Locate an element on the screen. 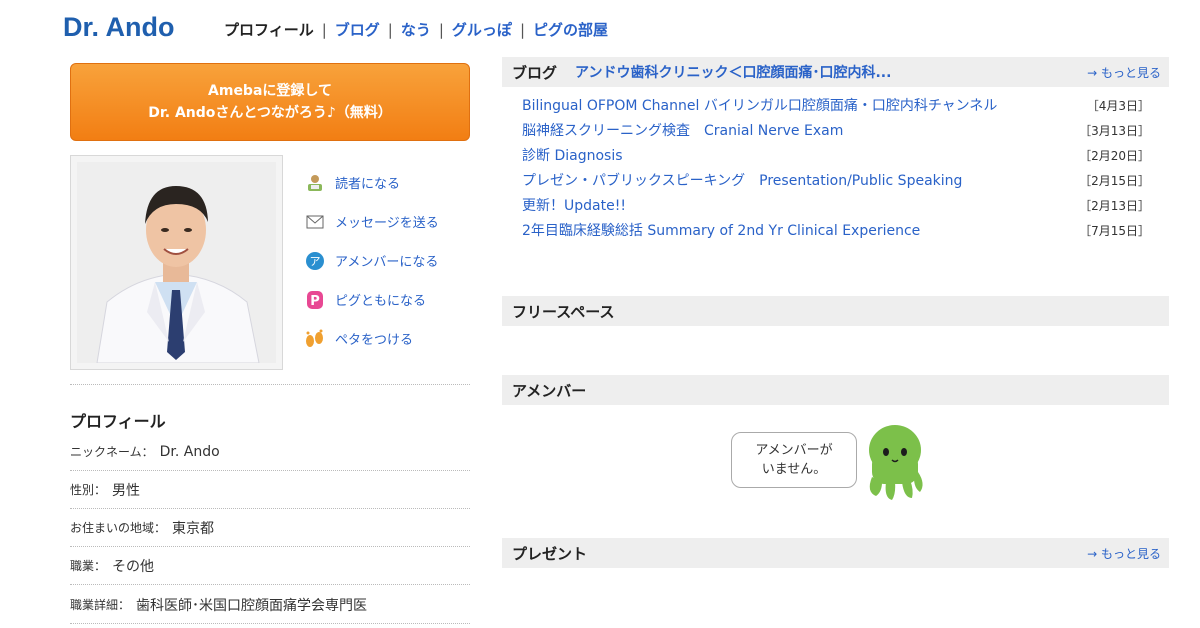  divider is located at coordinates (270, 384).